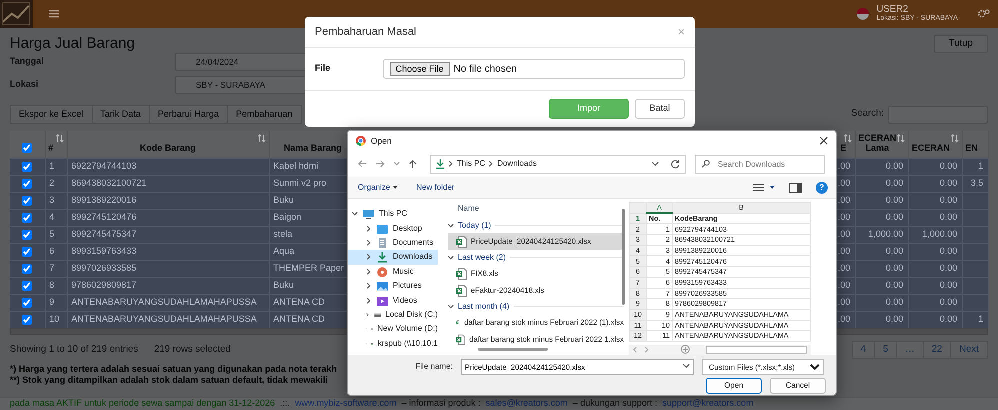 This screenshot has width=998, height=410. What do you see at coordinates (104, 217) in the screenshot?
I see `table-cell: 8992745120476` at bounding box center [104, 217].